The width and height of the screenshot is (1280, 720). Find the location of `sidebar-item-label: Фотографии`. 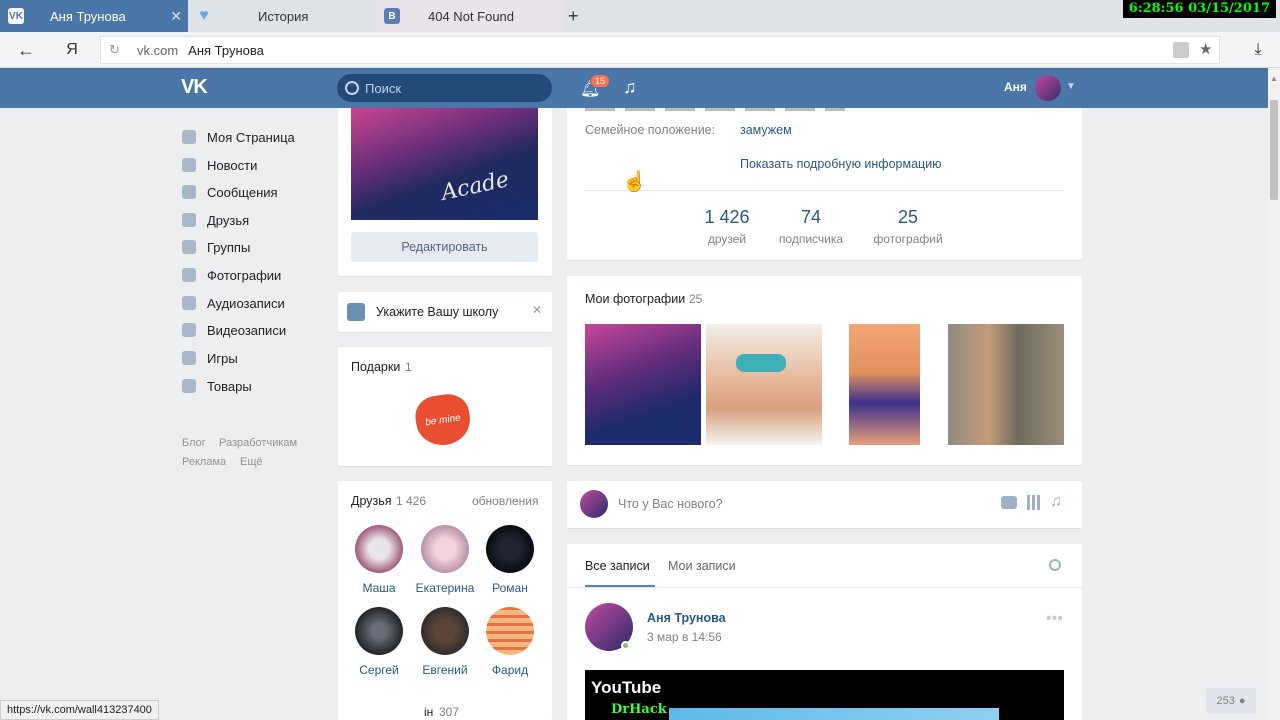

sidebar-item-label: Фотографии is located at coordinates (244, 275).